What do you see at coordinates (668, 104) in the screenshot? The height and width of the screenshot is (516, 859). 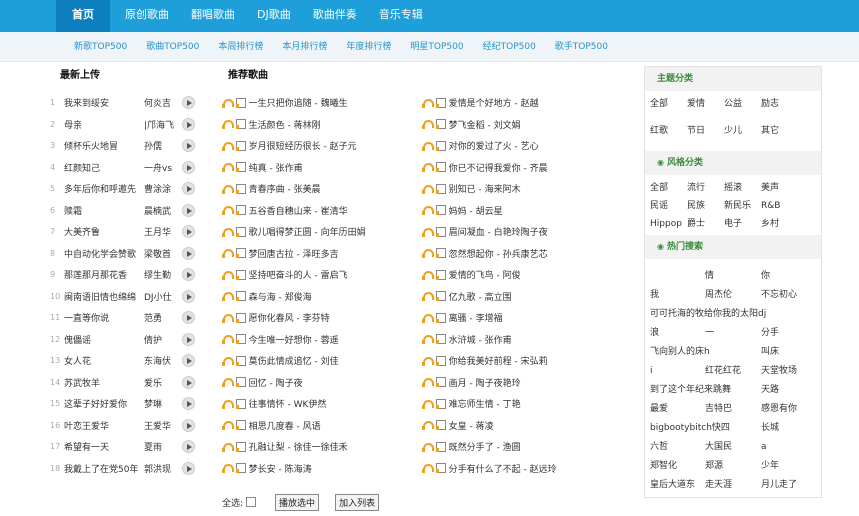 I see `theme-tag: 全部` at bounding box center [668, 104].